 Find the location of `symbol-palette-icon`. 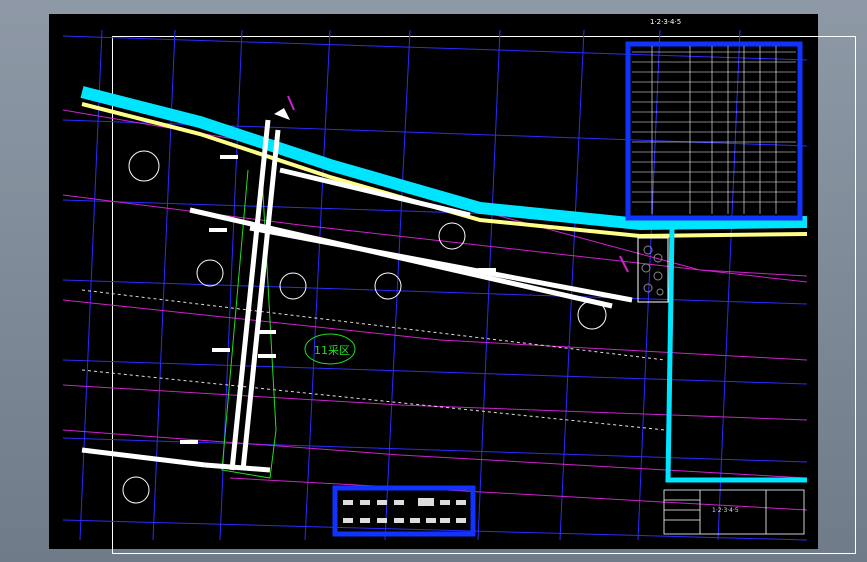

symbol-palette-icon is located at coordinates (404, 510).